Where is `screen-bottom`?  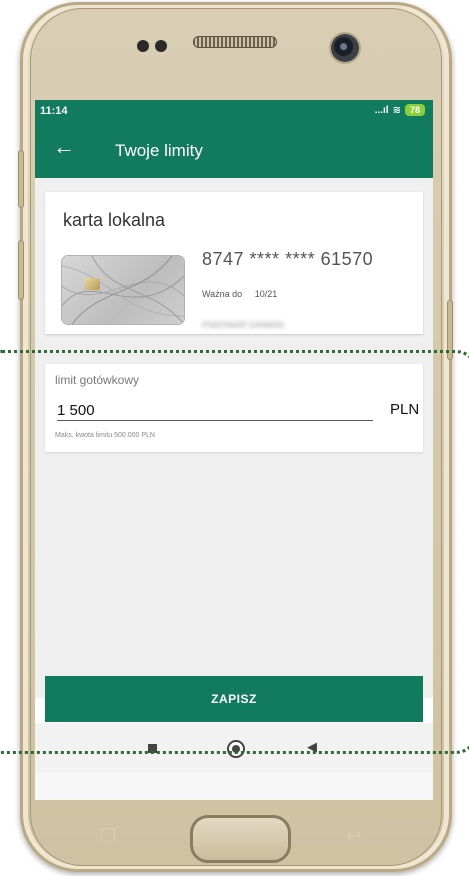 screen-bottom is located at coordinates (234, 786).